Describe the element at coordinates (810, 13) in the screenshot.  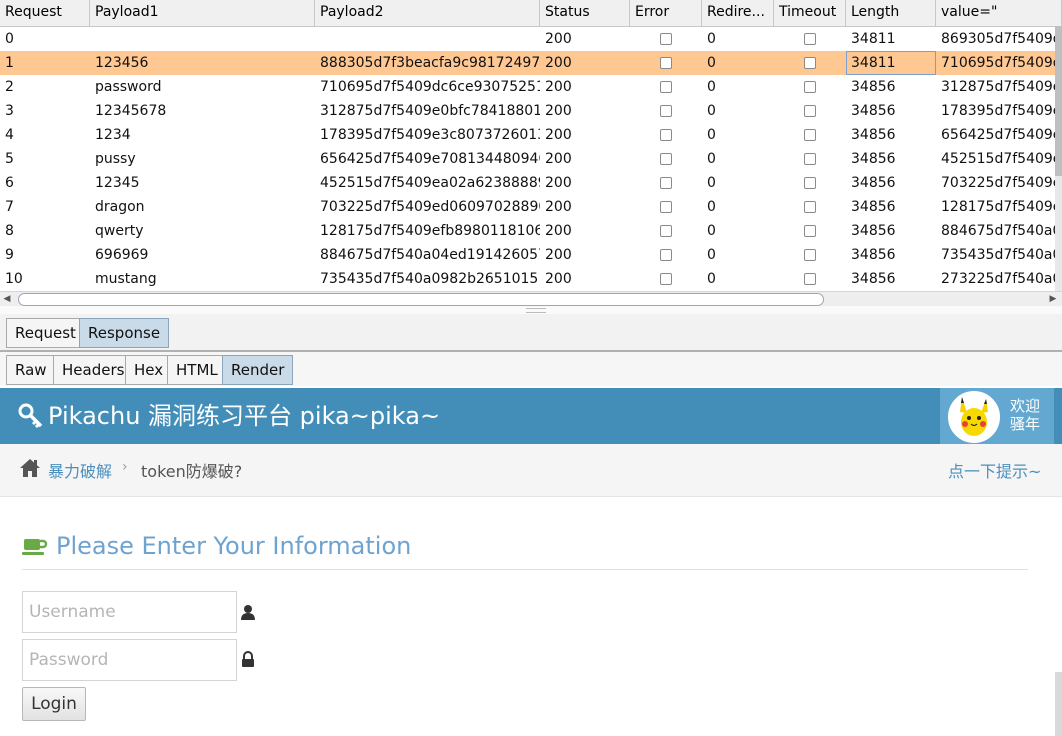
I see `column-header-timeout: Timeout` at that location.